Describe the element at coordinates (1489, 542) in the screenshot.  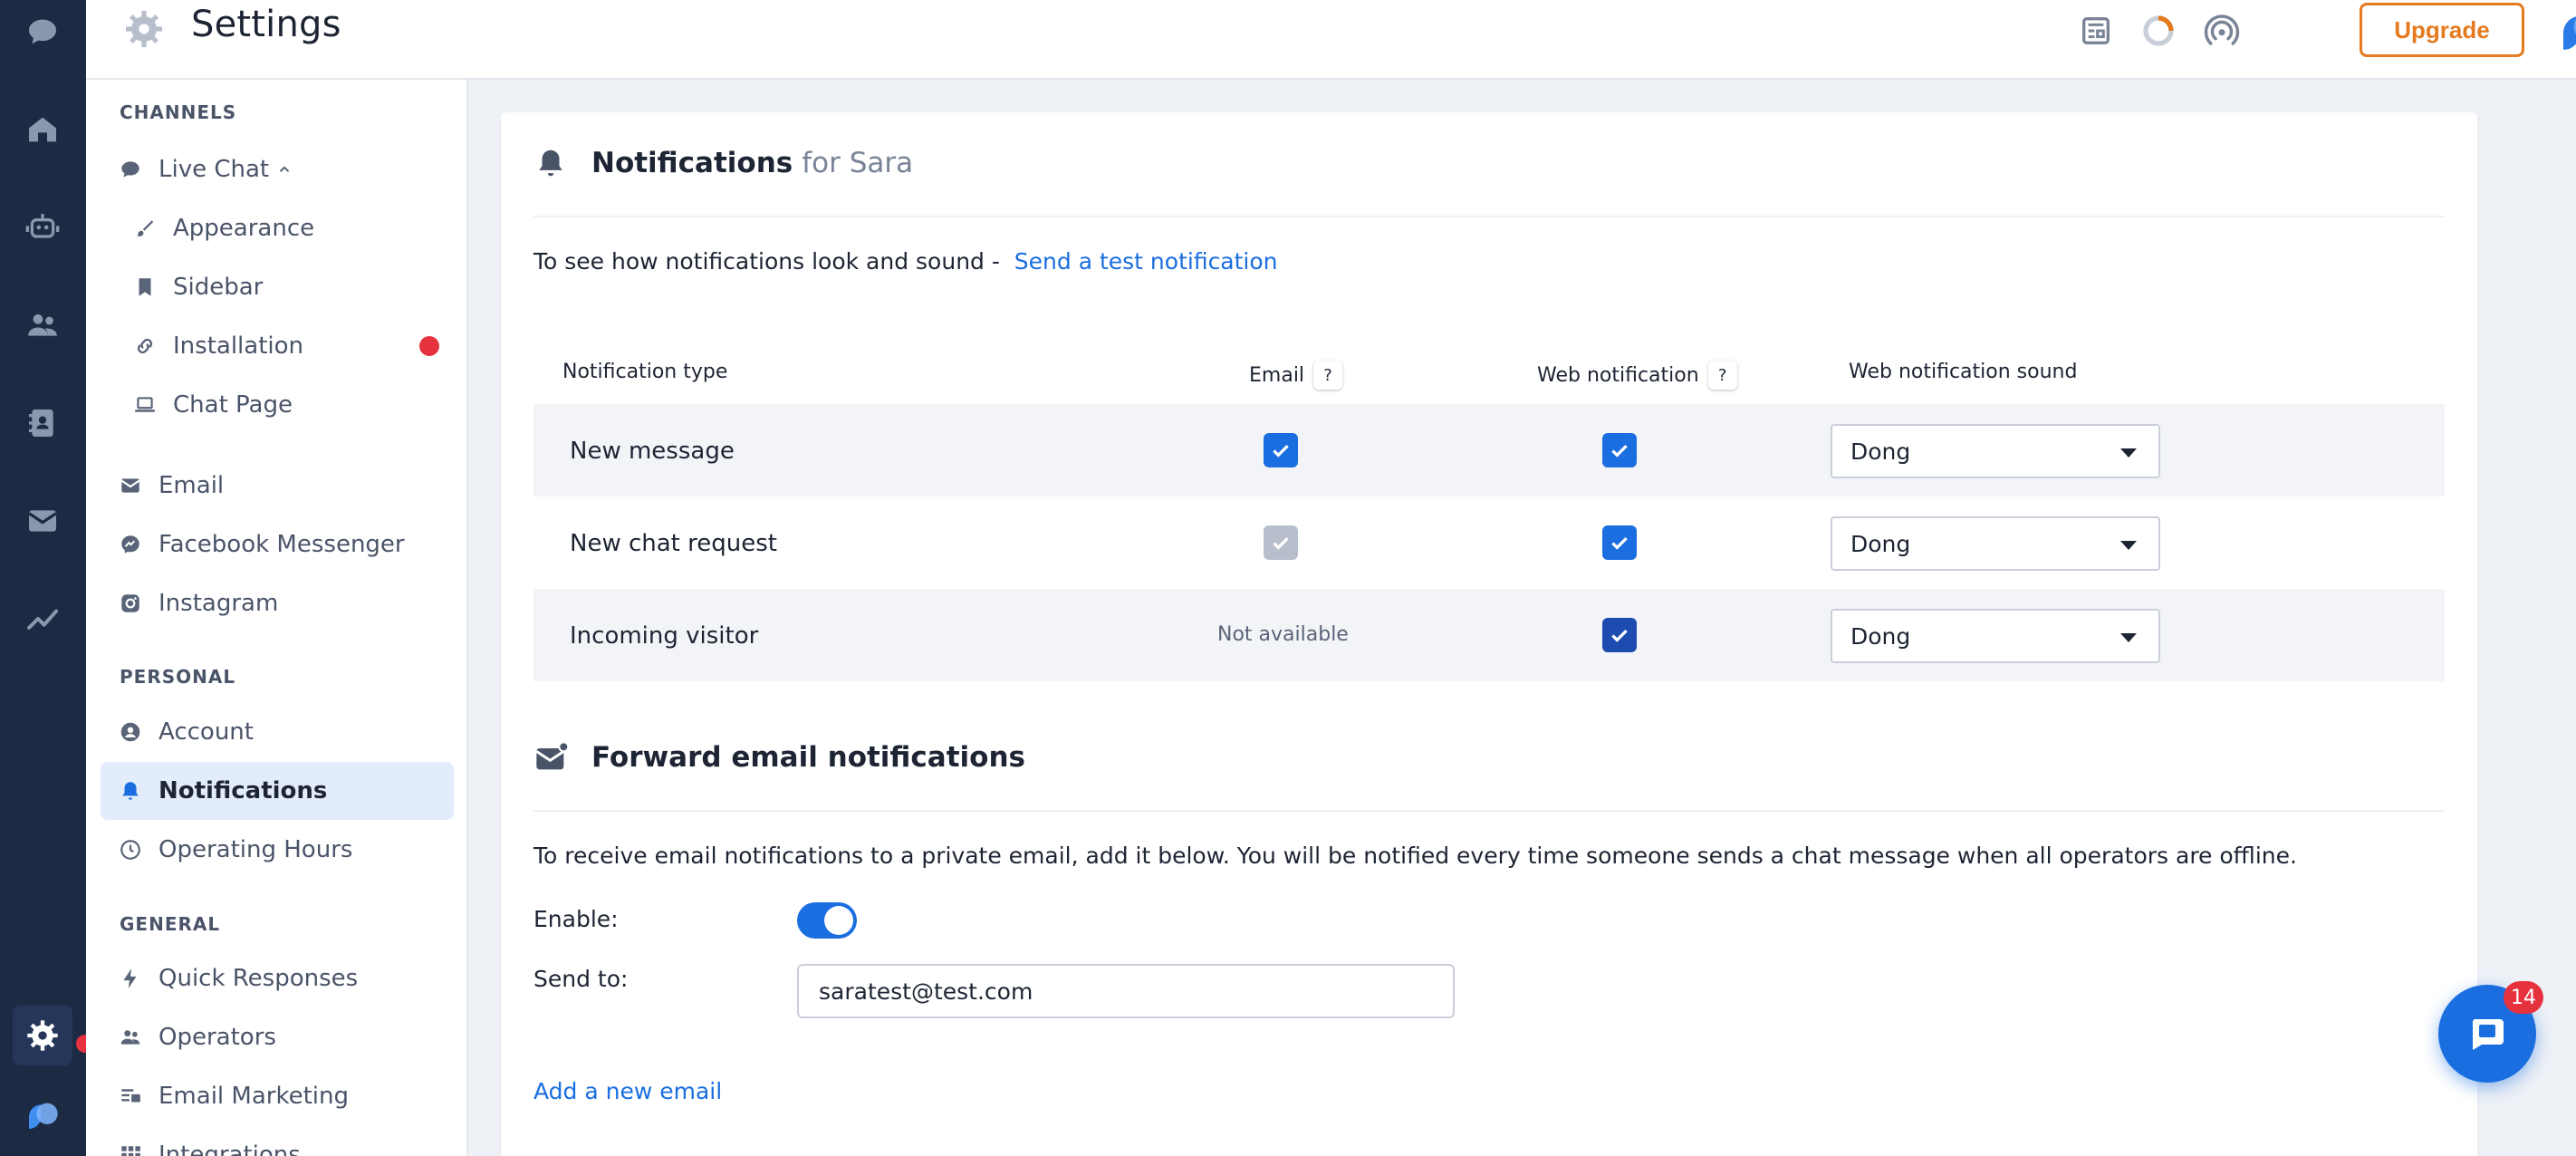
I see `table-row: New chat request Dong` at that location.